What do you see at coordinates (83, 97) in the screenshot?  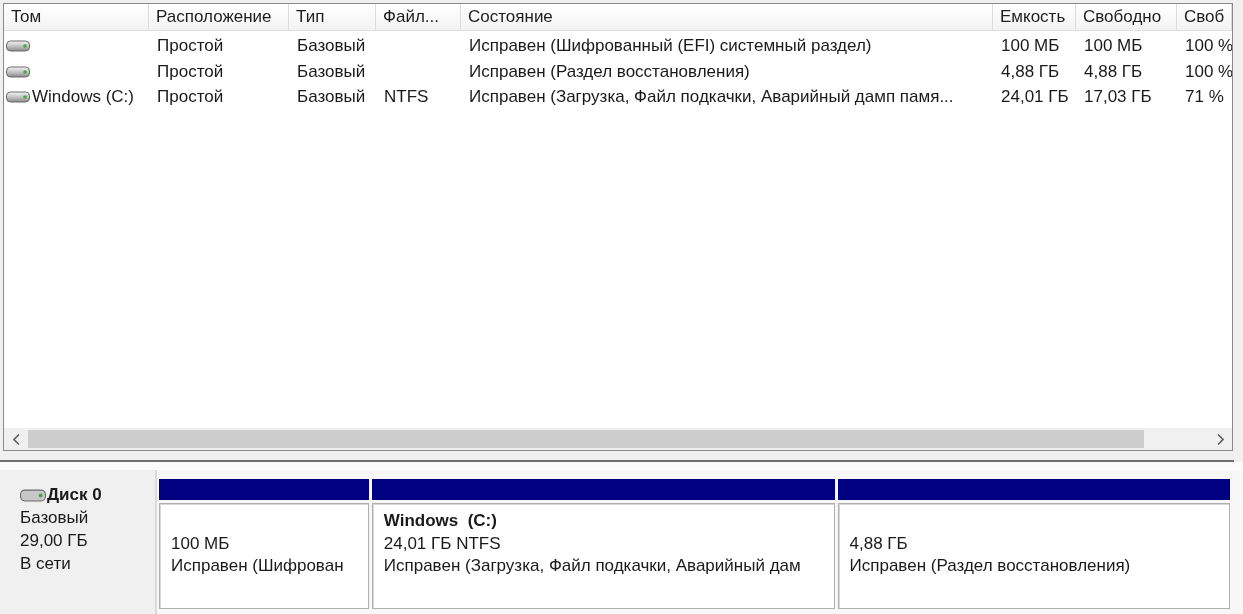 I see `volume-name: Windows (C:)` at bounding box center [83, 97].